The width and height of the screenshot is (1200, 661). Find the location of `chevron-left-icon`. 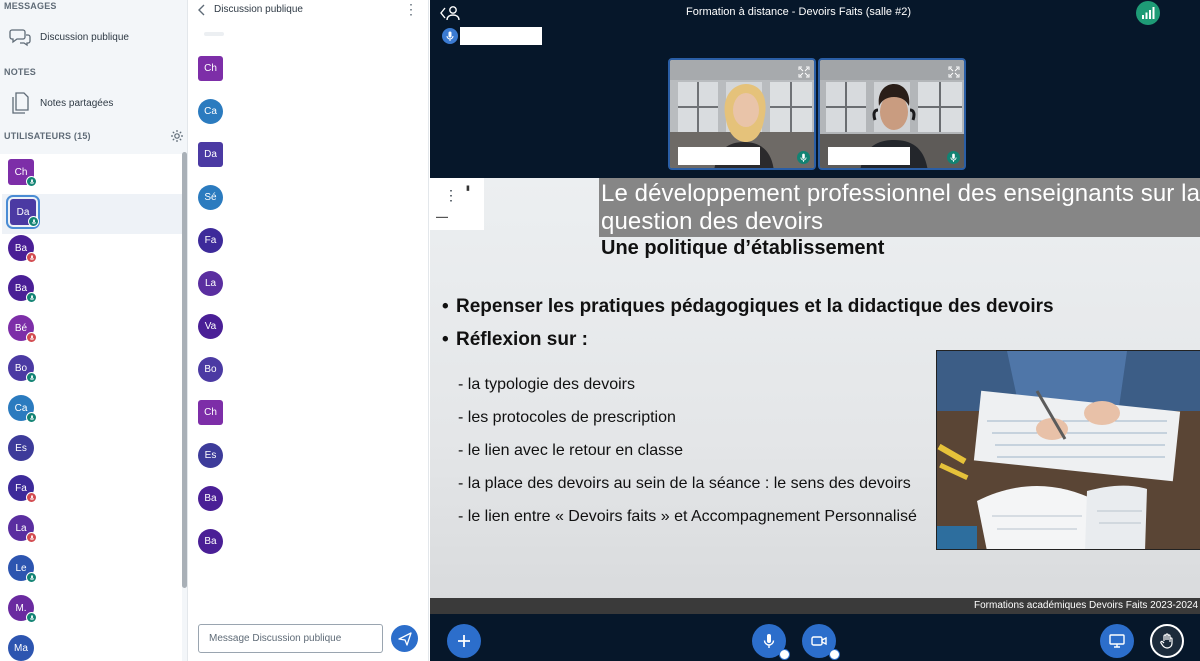

chevron-left-icon is located at coordinates (202, 10).